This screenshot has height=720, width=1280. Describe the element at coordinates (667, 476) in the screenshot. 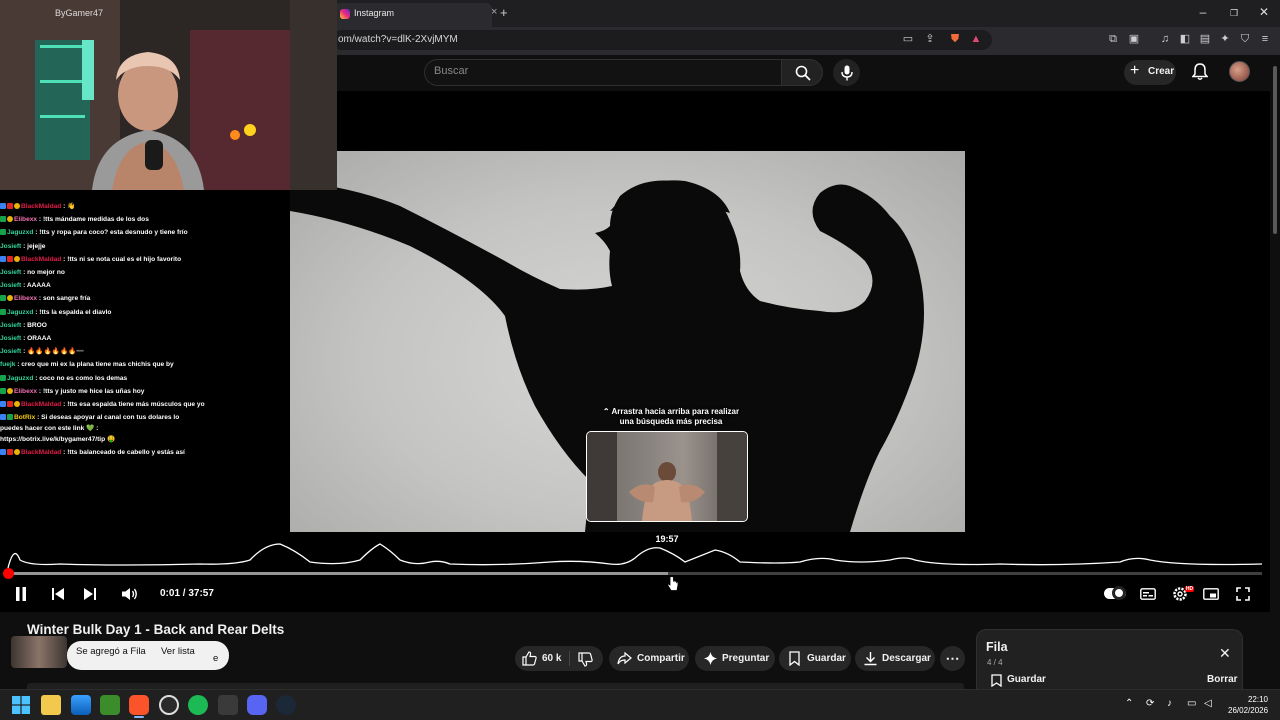

I see `preview-image` at that location.